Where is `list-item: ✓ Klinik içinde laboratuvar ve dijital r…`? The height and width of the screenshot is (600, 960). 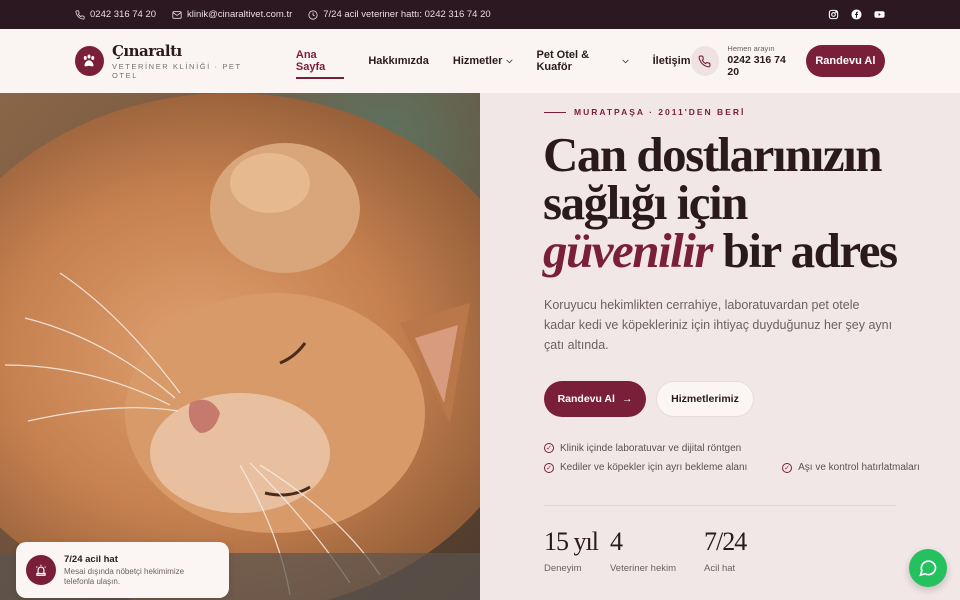 list-item: ✓ Klinik içinde laboratuvar ve dijital r… is located at coordinates (642, 448).